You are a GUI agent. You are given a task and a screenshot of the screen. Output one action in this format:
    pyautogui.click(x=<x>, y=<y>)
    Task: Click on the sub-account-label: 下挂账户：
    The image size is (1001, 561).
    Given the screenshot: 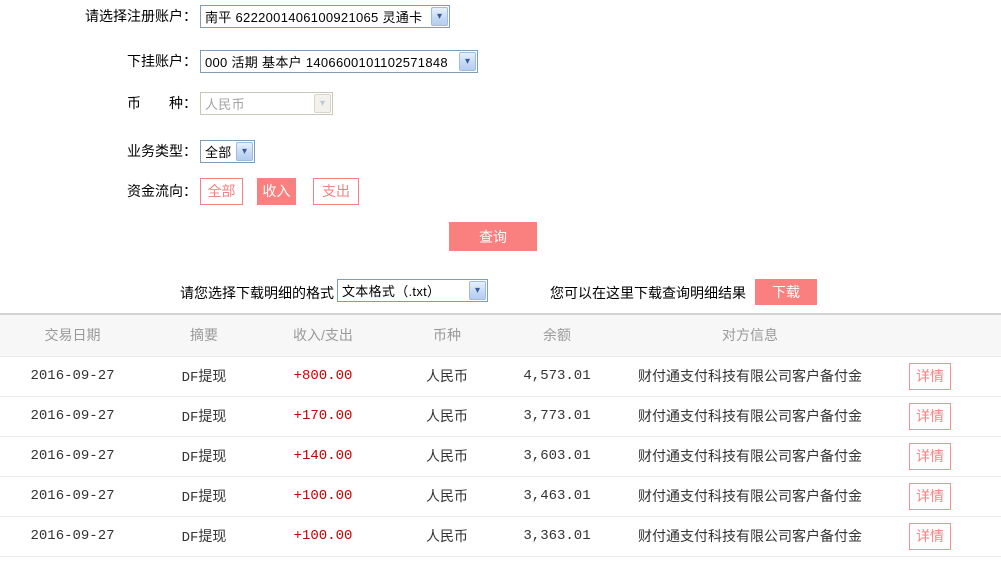 What is the action you would take?
    pyautogui.click(x=162, y=61)
    